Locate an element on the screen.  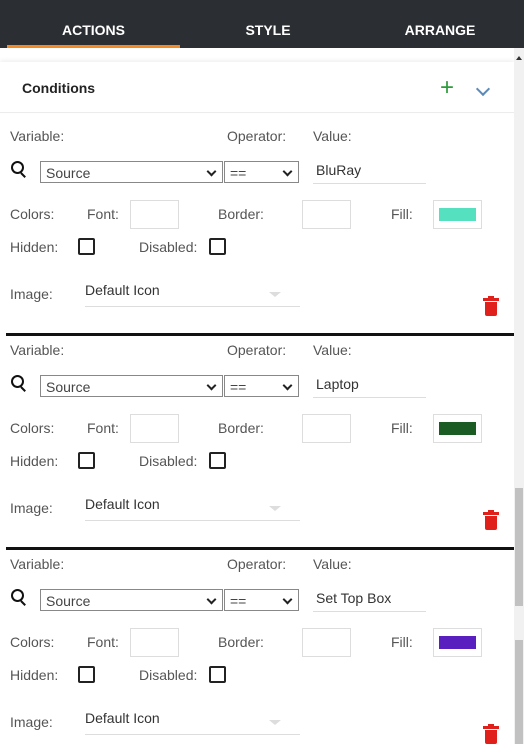
tab-bar: ACTIONS STYLE ARRANGE is located at coordinates (262, 24).